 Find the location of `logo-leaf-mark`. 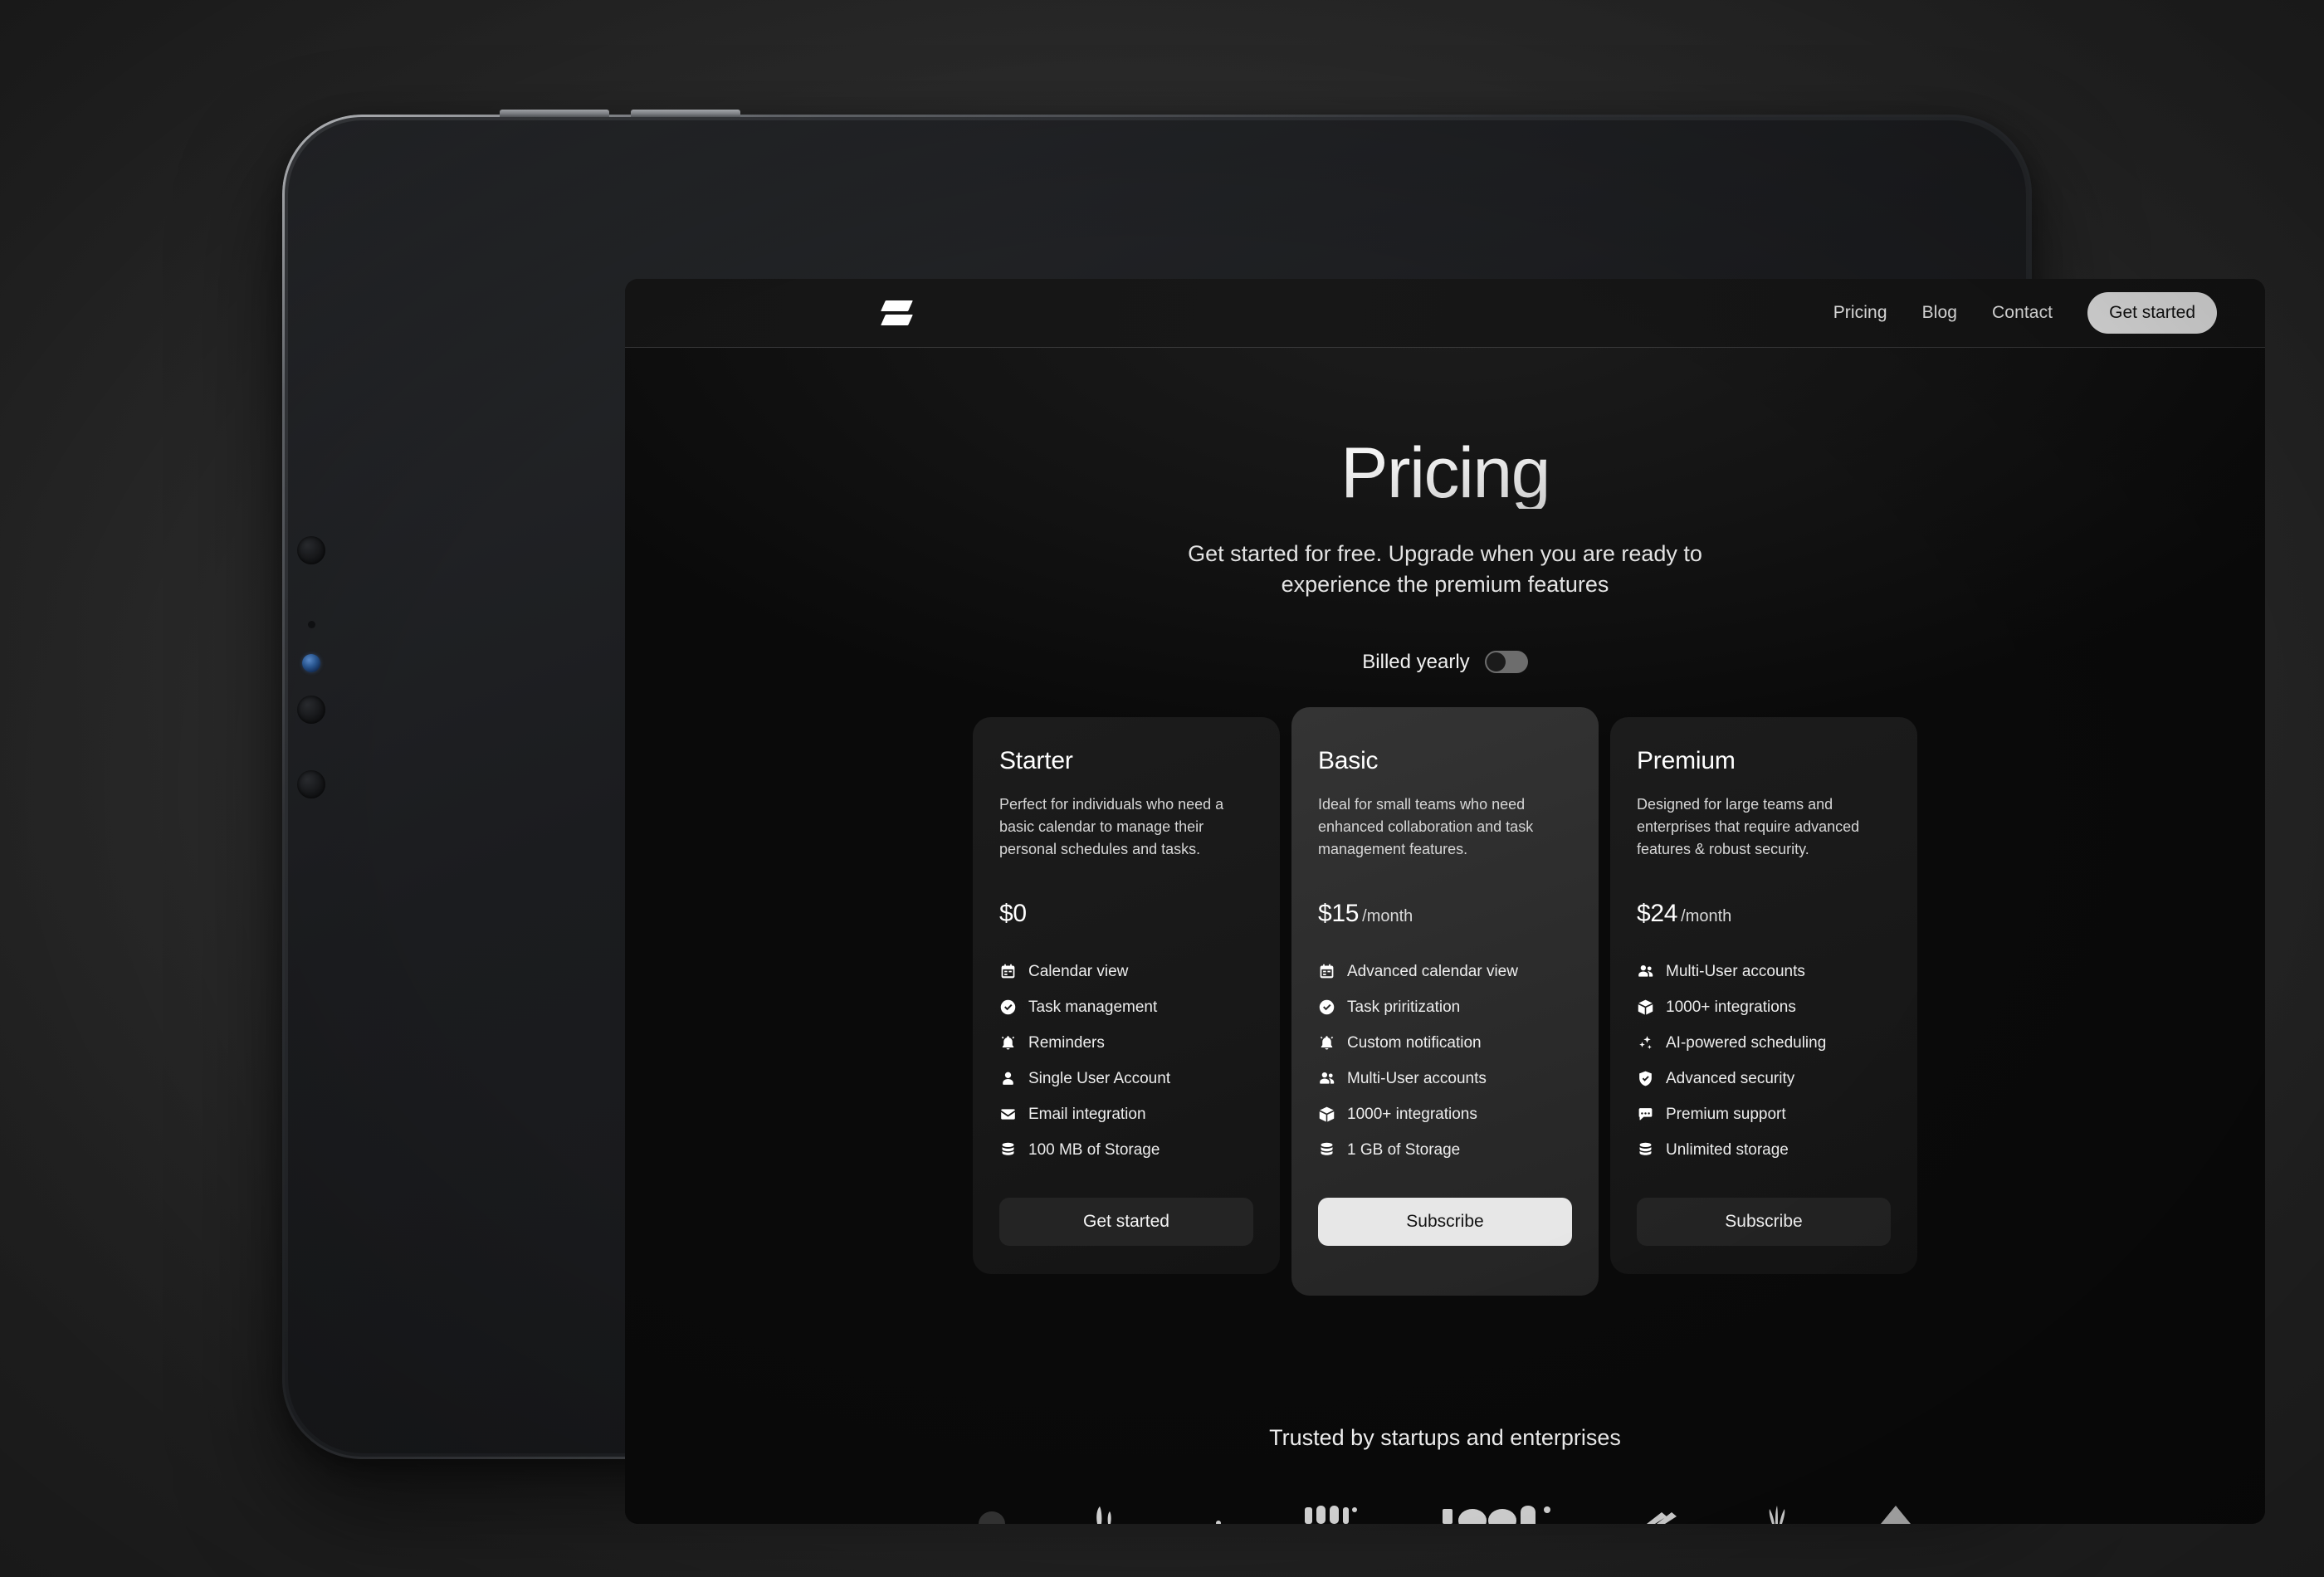

logo-leaf-mark is located at coordinates (1111, 1513).